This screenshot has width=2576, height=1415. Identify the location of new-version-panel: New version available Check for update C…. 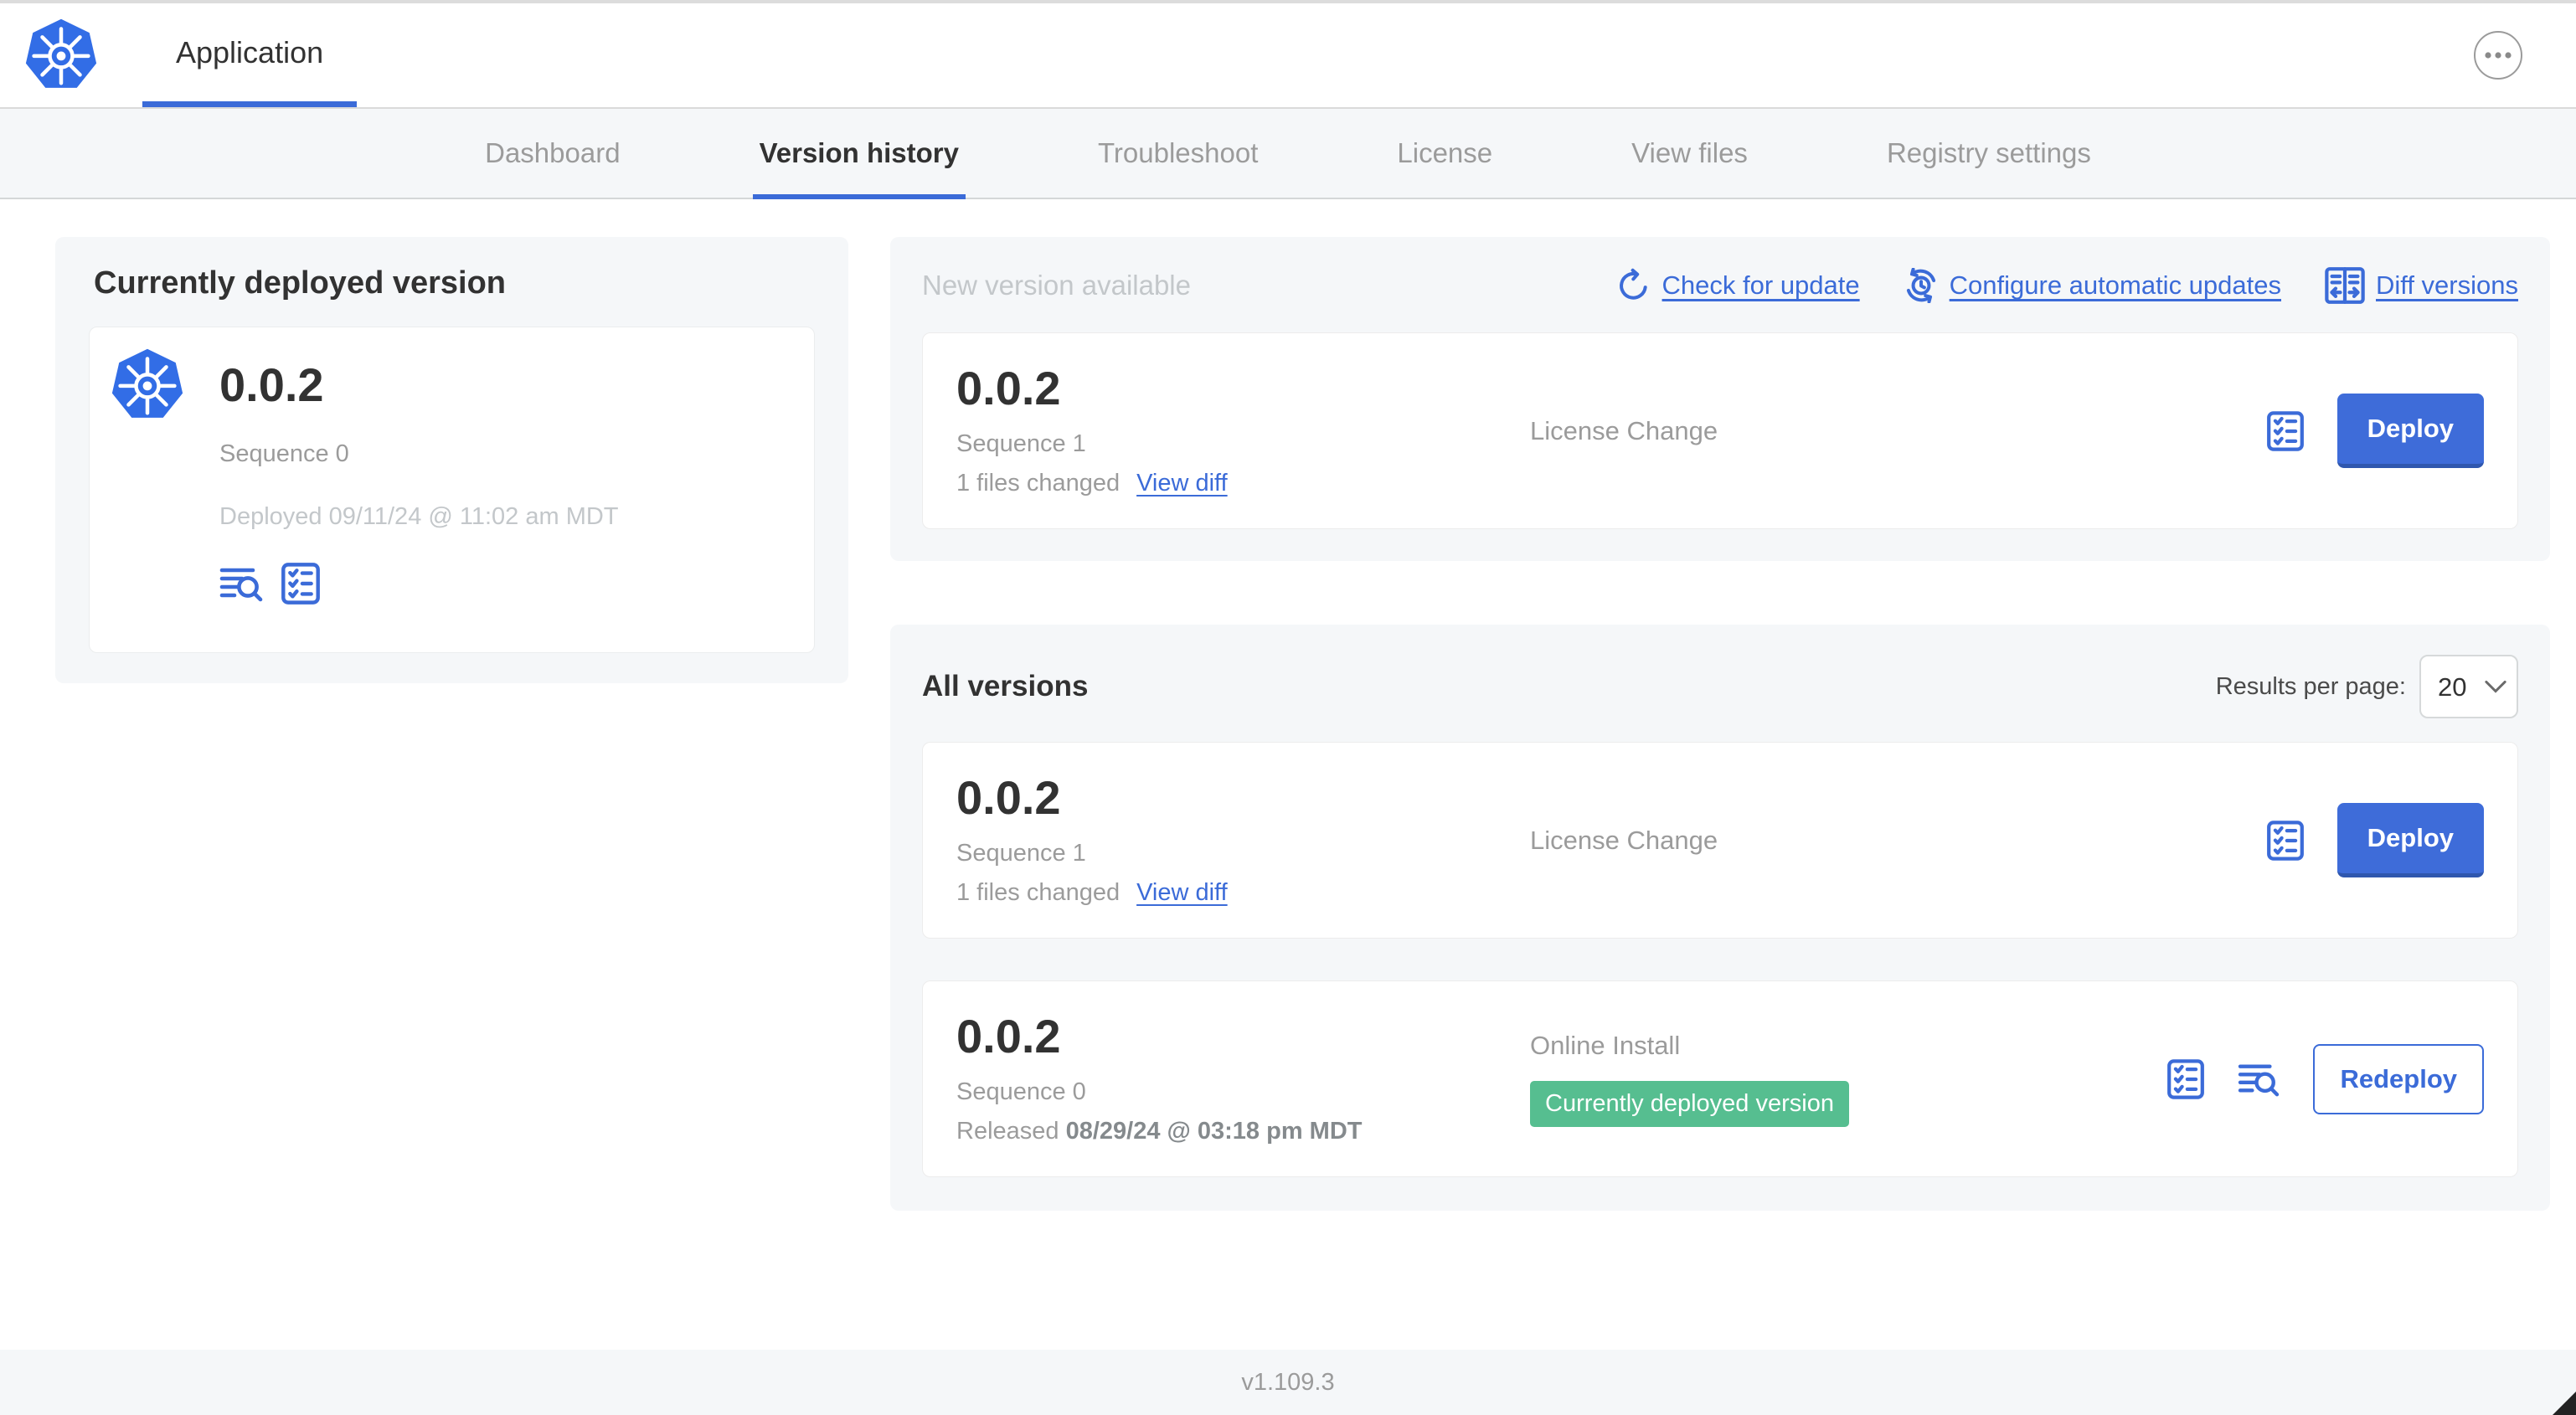
(1720, 399).